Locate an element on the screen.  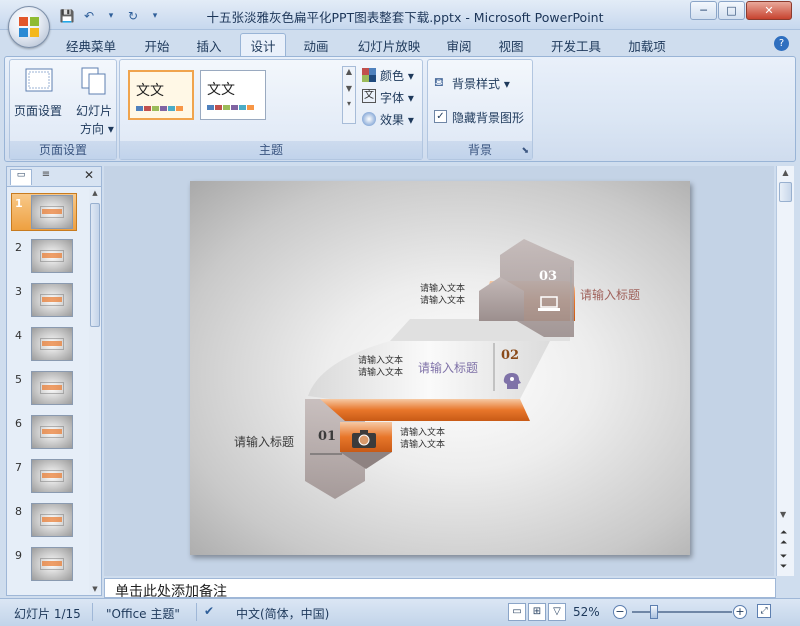
theme-thumb-office: 文文 is located at coordinates (161, 95).